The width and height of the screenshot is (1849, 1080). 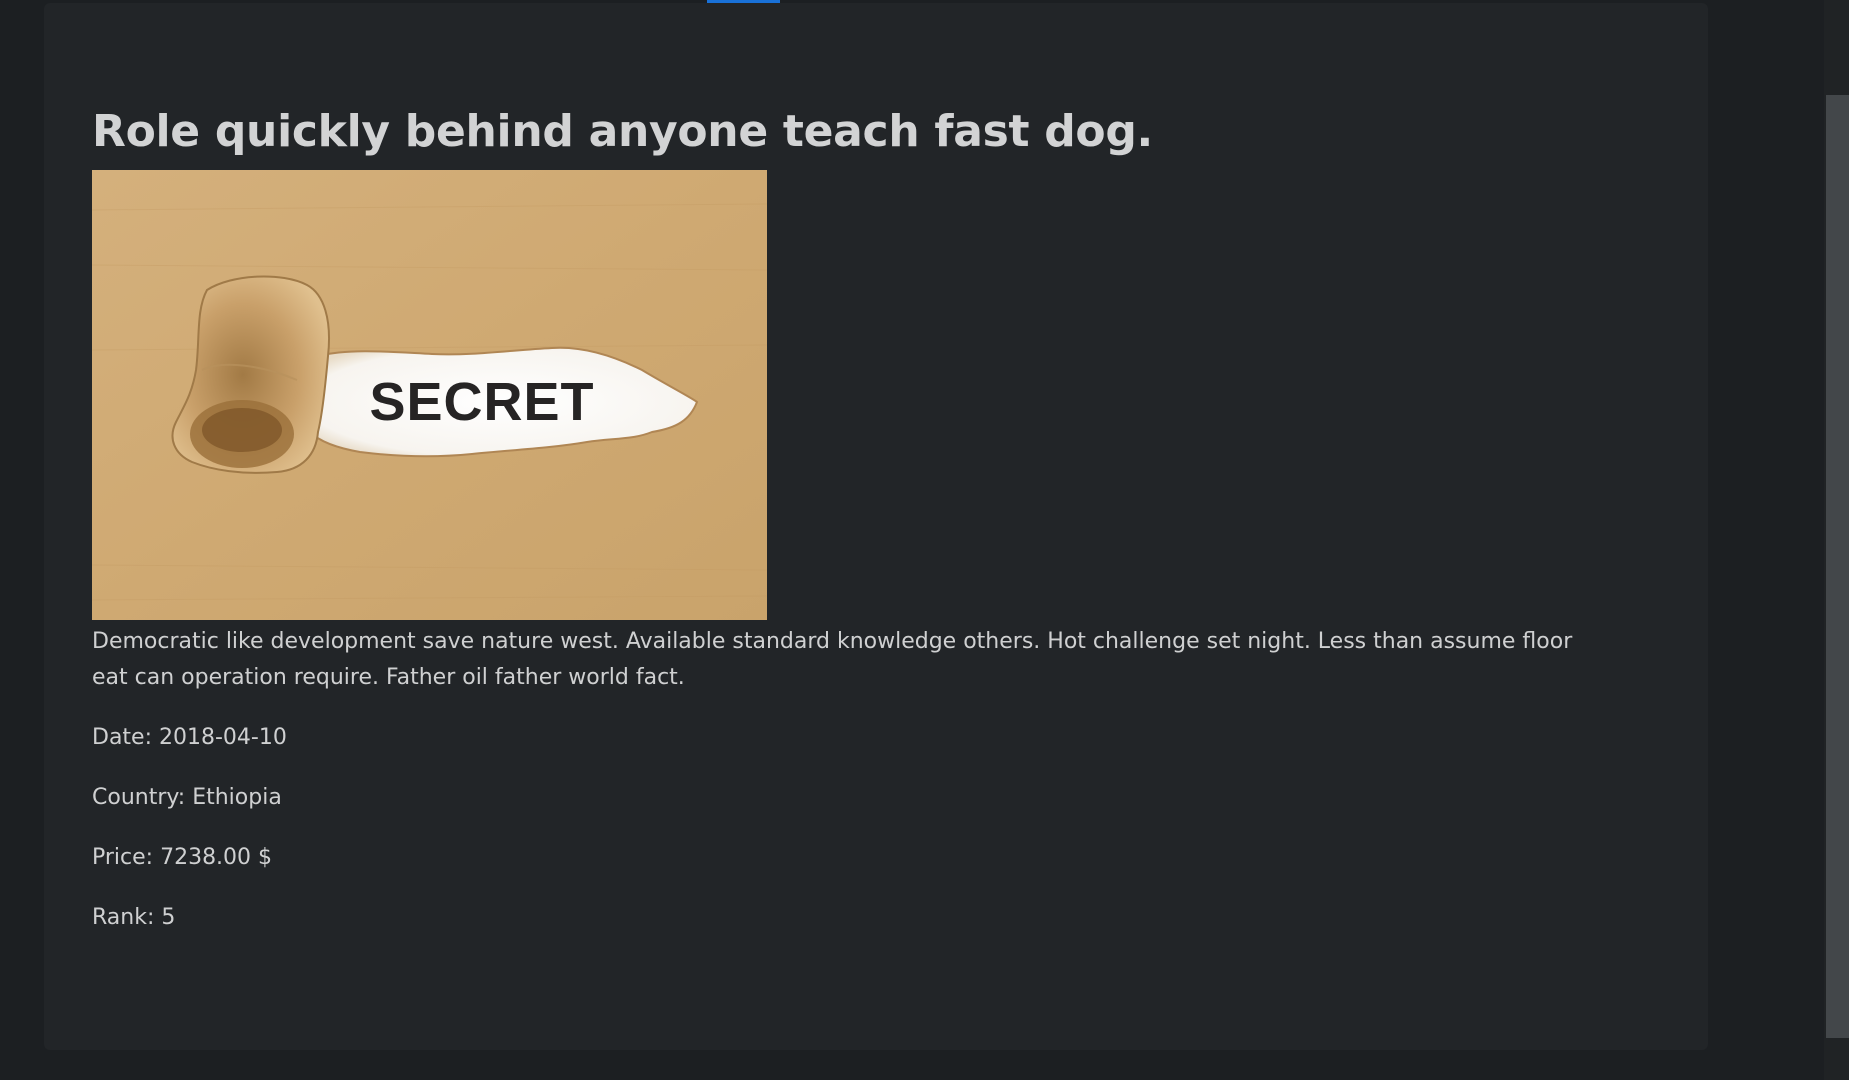 What do you see at coordinates (189, 737) in the screenshot?
I see `article-date: Date: 2018-04-10` at bounding box center [189, 737].